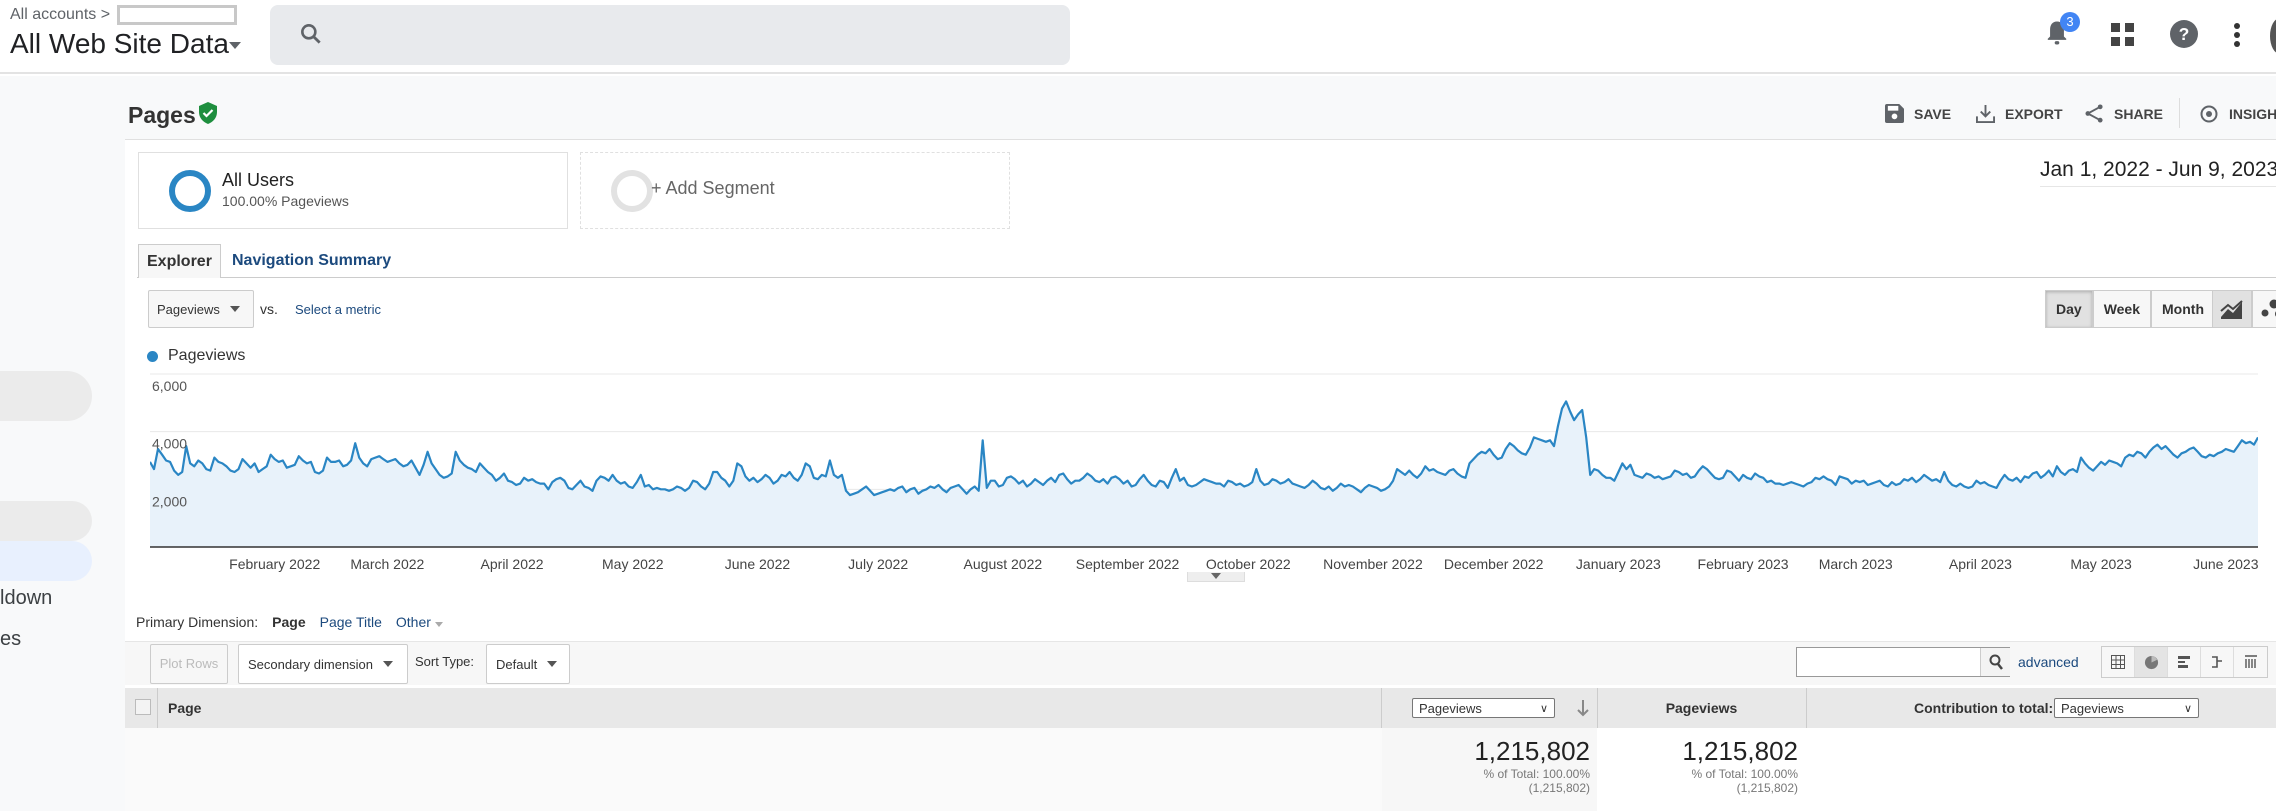 This screenshot has height=811, width=2276. What do you see at coordinates (1206, 277) in the screenshot?
I see `tabs-divider` at bounding box center [1206, 277].